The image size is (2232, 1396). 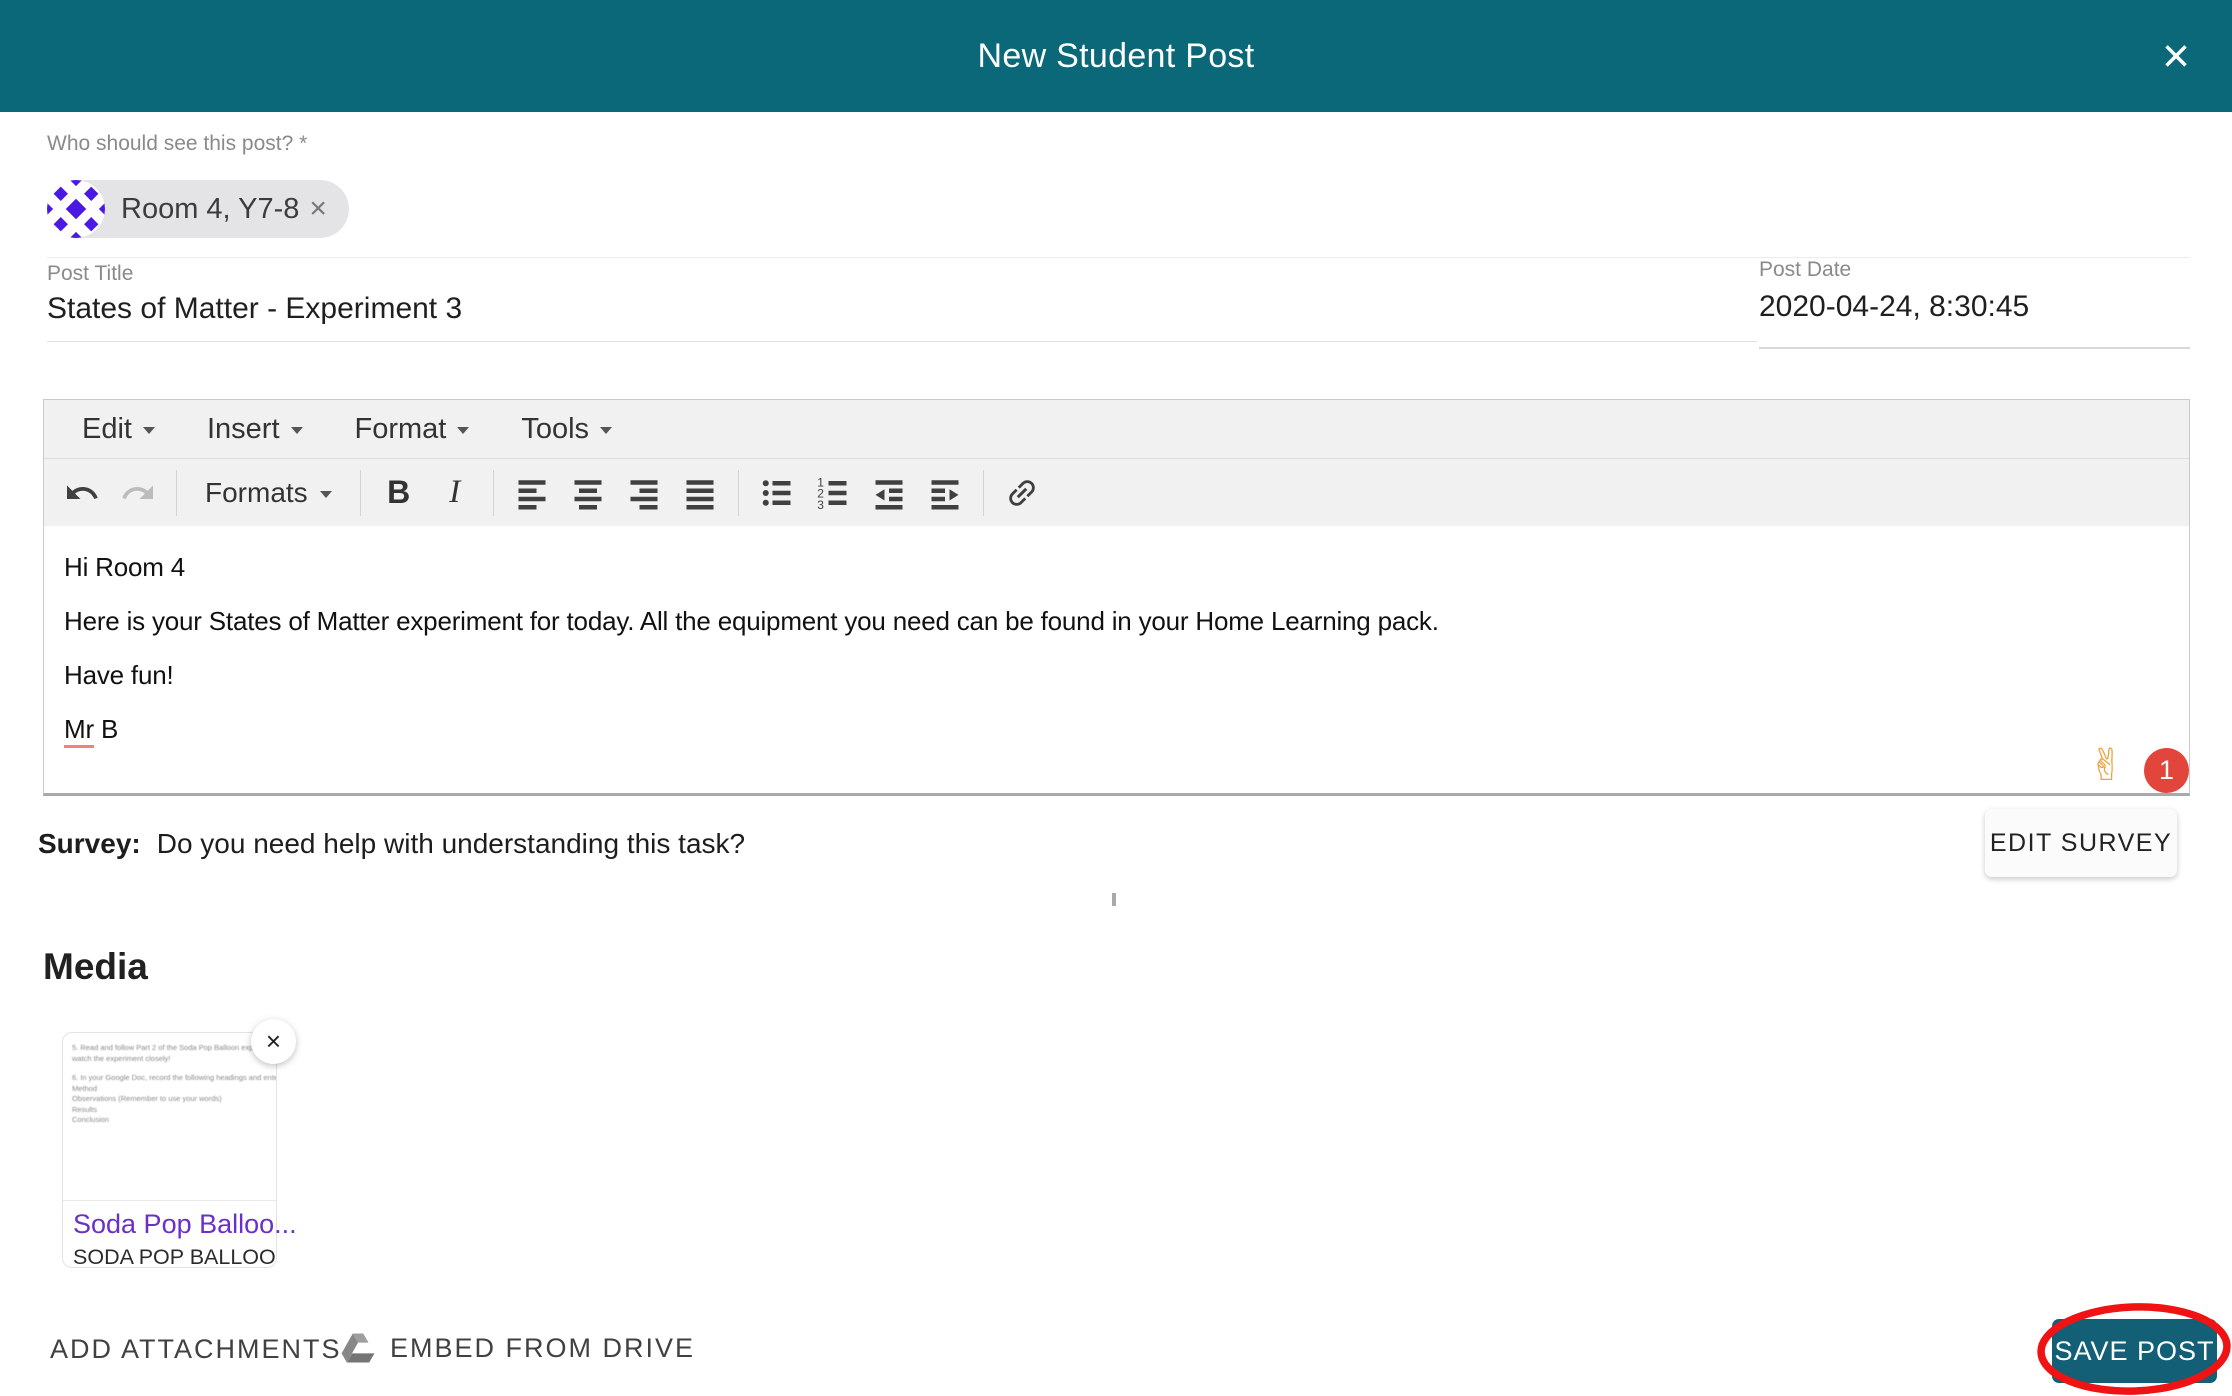 What do you see at coordinates (2106, 765) in the screenshot?
I see `victory-hand-emoji-icon: ✌` at bounding box center [2106, 765].